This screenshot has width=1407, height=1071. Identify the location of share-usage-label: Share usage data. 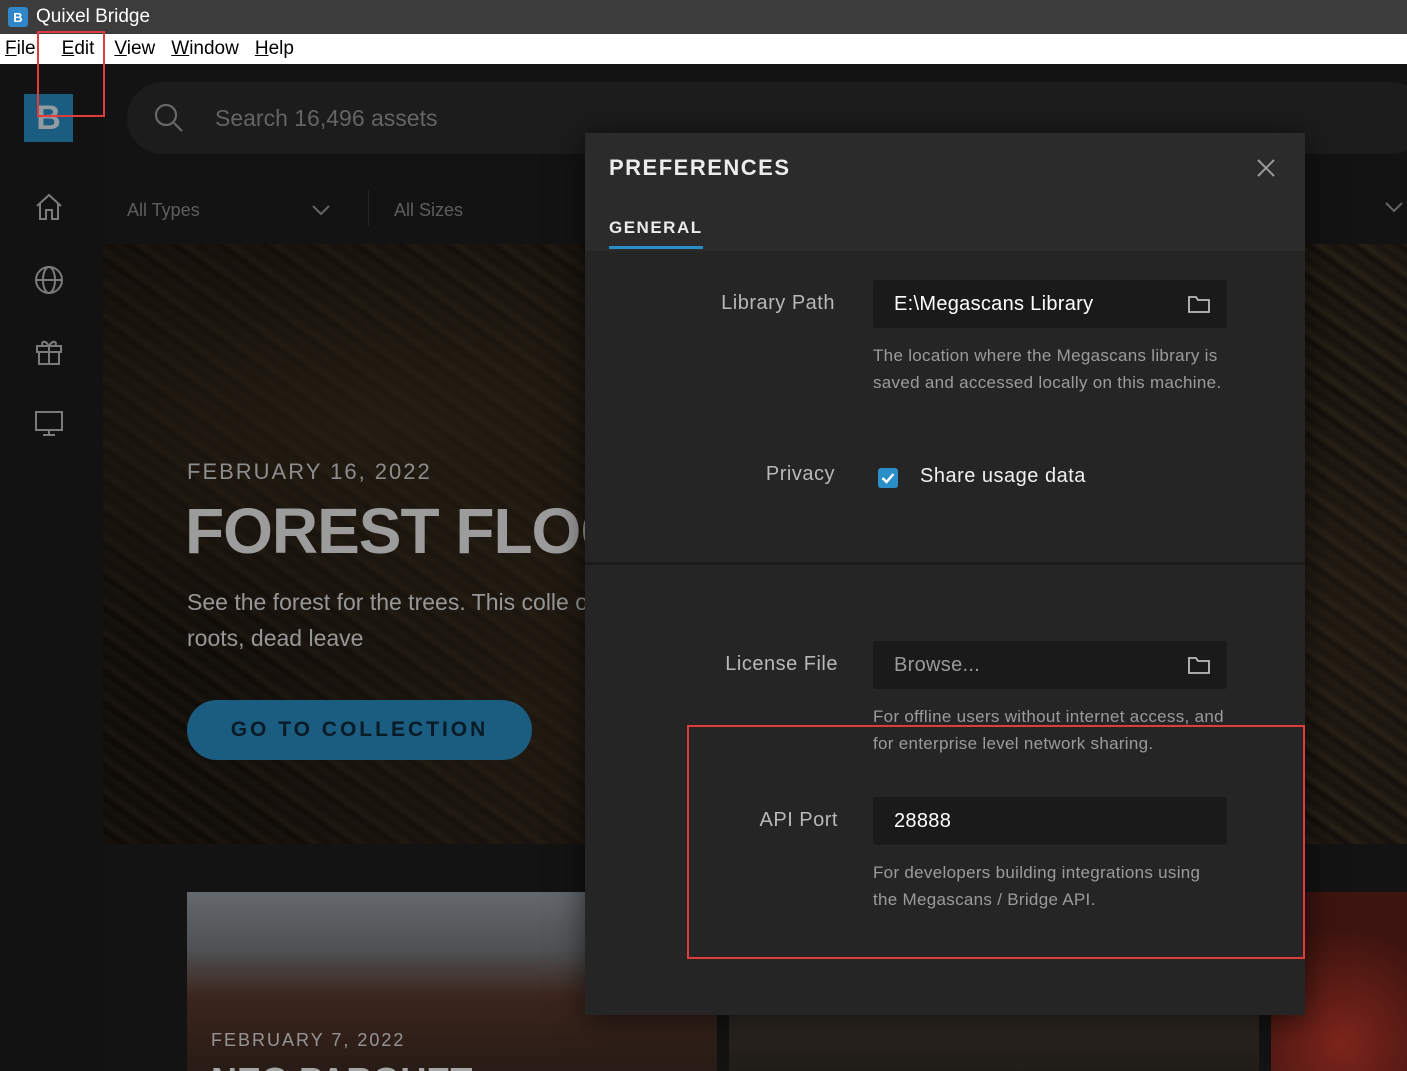
(1003, 476).